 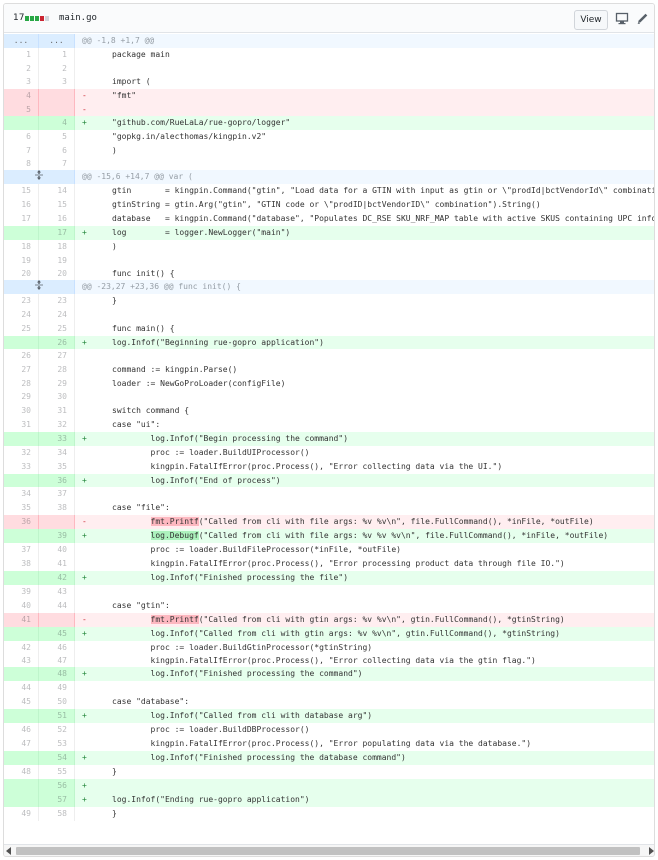 What do you see at coordinates (57, 383) in the screenshot?
I see `new-line-number: 29` at bounding box center [57, 383].